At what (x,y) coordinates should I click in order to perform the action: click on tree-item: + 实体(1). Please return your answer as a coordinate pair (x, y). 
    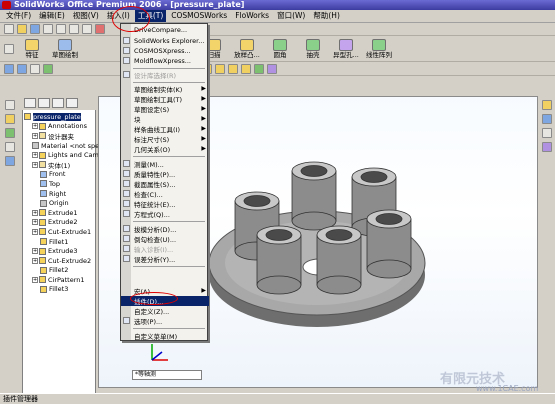
    Looking at the image, I should click on (59, 165).